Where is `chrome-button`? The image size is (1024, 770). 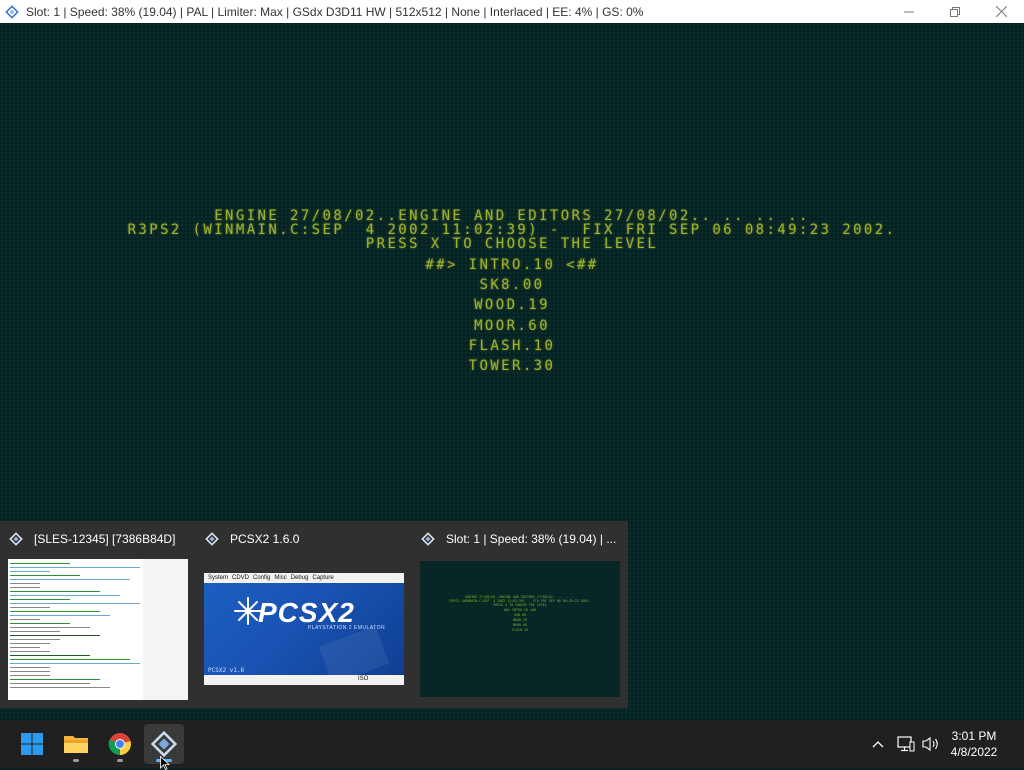 chrome-button is located at coordinates (120, 744).